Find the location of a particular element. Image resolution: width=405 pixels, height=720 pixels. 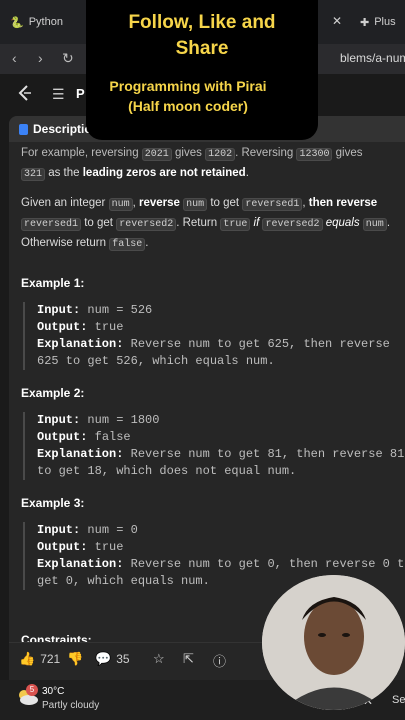

tab-label: Plus is located at coordinates (385, 22).